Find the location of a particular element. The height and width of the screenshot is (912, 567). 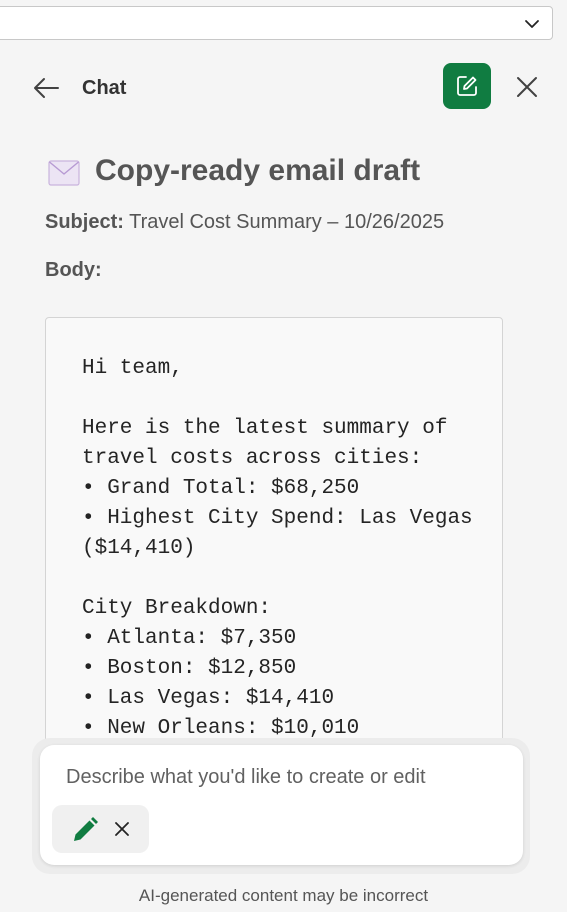

composer is located at coordinates (281, 805).